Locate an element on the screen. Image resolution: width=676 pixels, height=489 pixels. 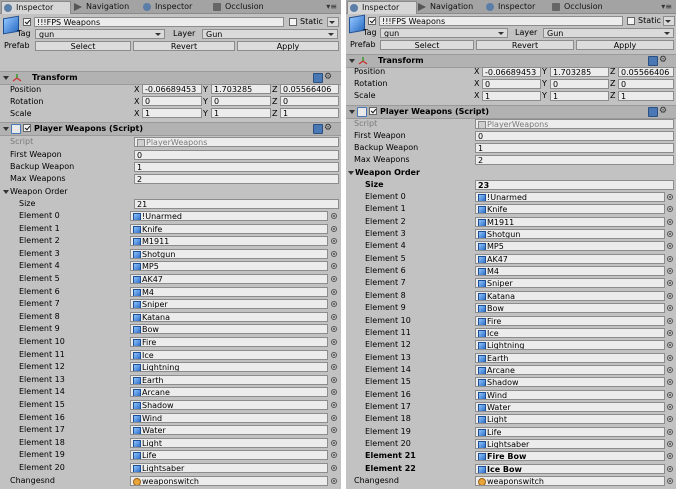
prefab-apply-button: Apply is located at coordinates (288, 46).